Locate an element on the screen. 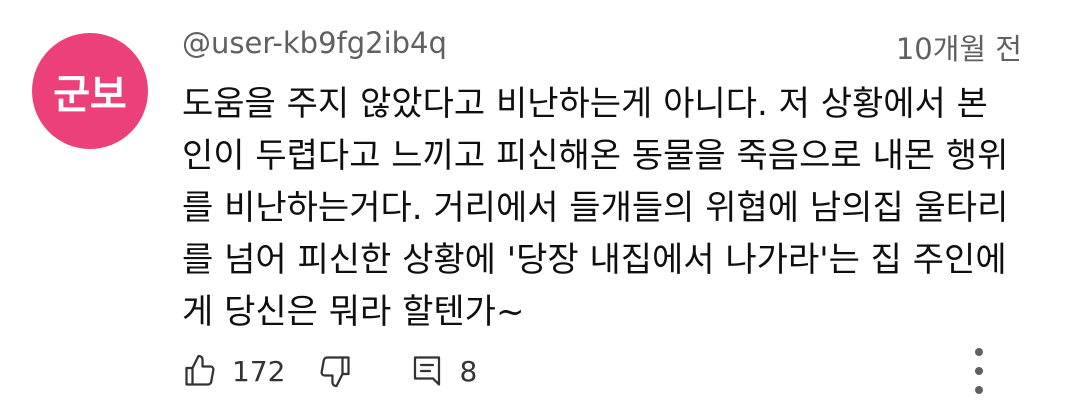 This screenshot has height=405, width=1080. like-count: 172 is located at coordinates (259, 371).